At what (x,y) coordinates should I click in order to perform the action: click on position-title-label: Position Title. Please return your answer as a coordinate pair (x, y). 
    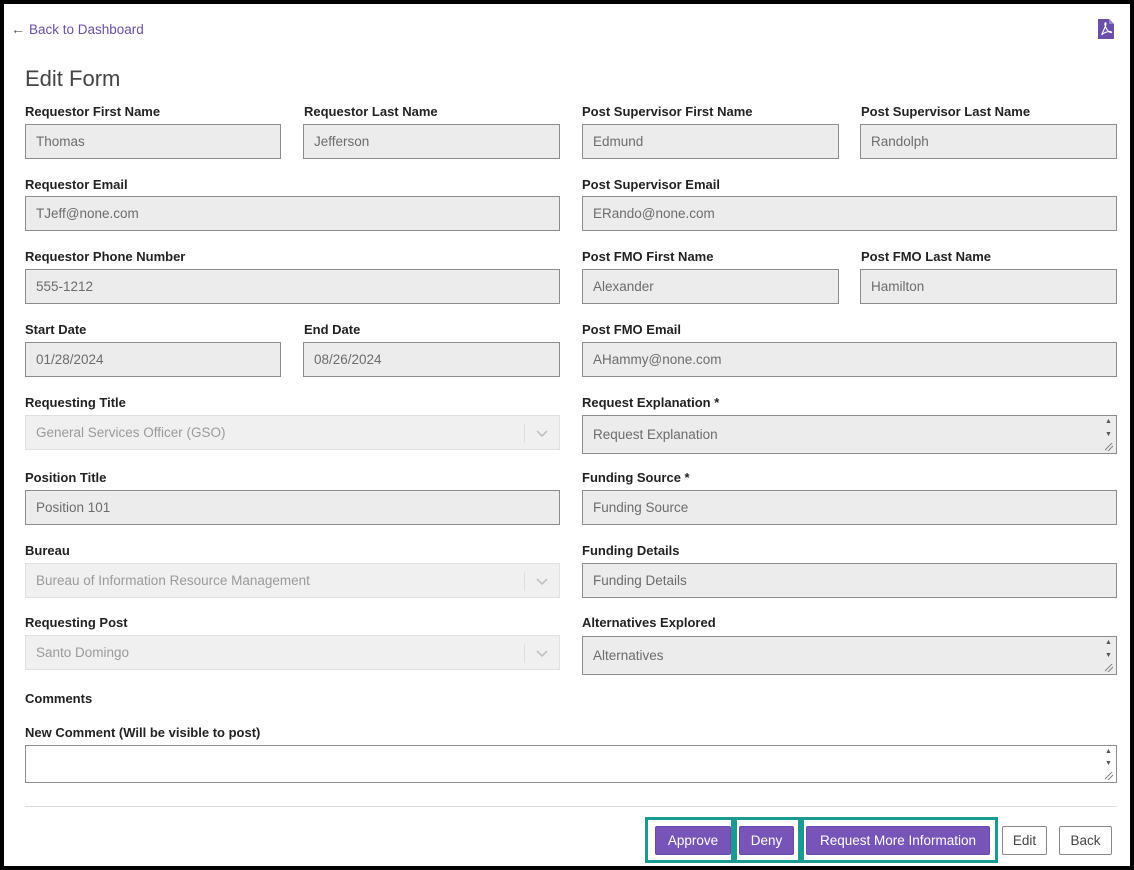
    Looking at the image, I should click on (66, 477).